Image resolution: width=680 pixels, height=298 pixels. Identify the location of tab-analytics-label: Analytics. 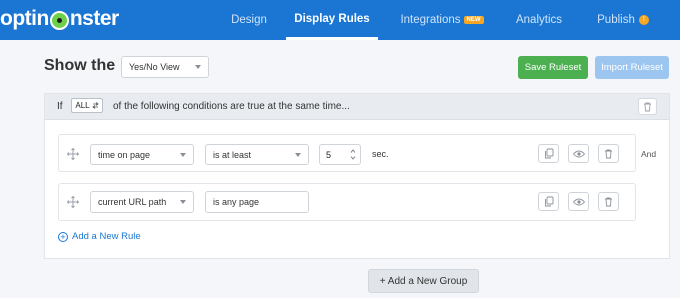
(539, 20).